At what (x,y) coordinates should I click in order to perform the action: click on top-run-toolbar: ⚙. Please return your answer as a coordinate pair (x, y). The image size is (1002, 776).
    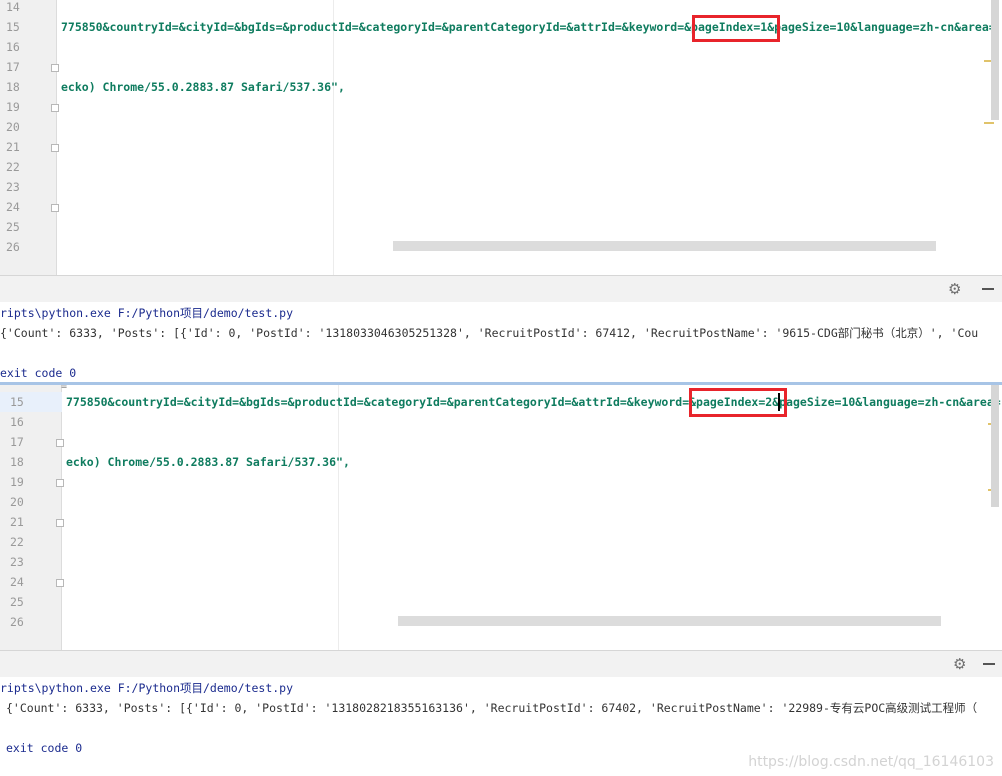
    Looking at the image, I should click on (501, 289).